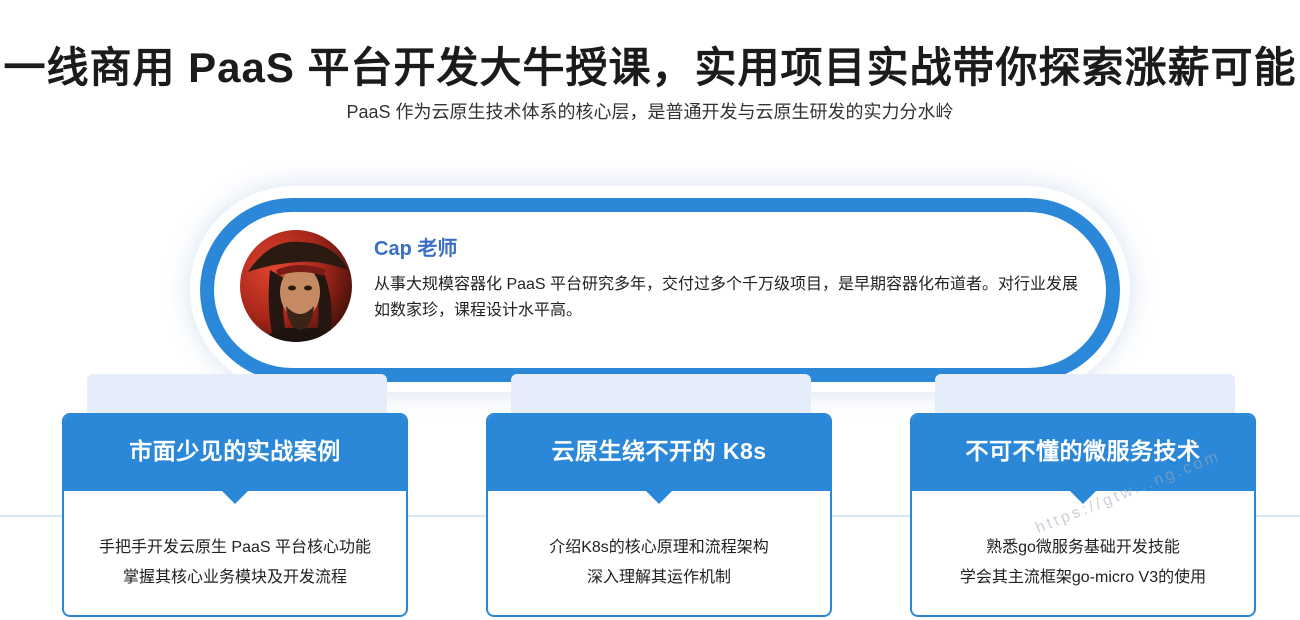 The width and height of the screenshot is (1300, 620). Describe the element at coordinates (650, 112) in the screenshot. I see `page-subtitle: PaaS 作为云原生技术体系的核心层，是普通开发与云原生研发的实力分水岭` at that location.